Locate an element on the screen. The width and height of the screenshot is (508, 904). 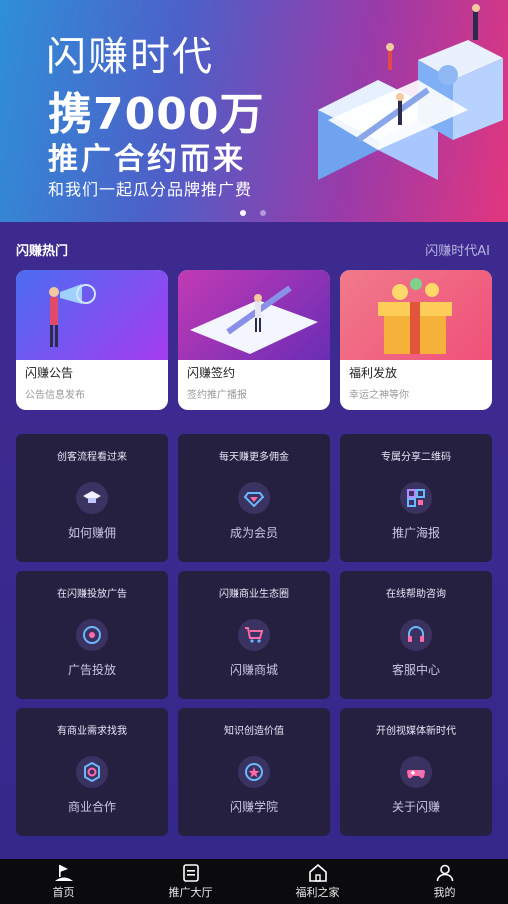
tile-label: 闪赚商城 is located at coordinates (253, 670).